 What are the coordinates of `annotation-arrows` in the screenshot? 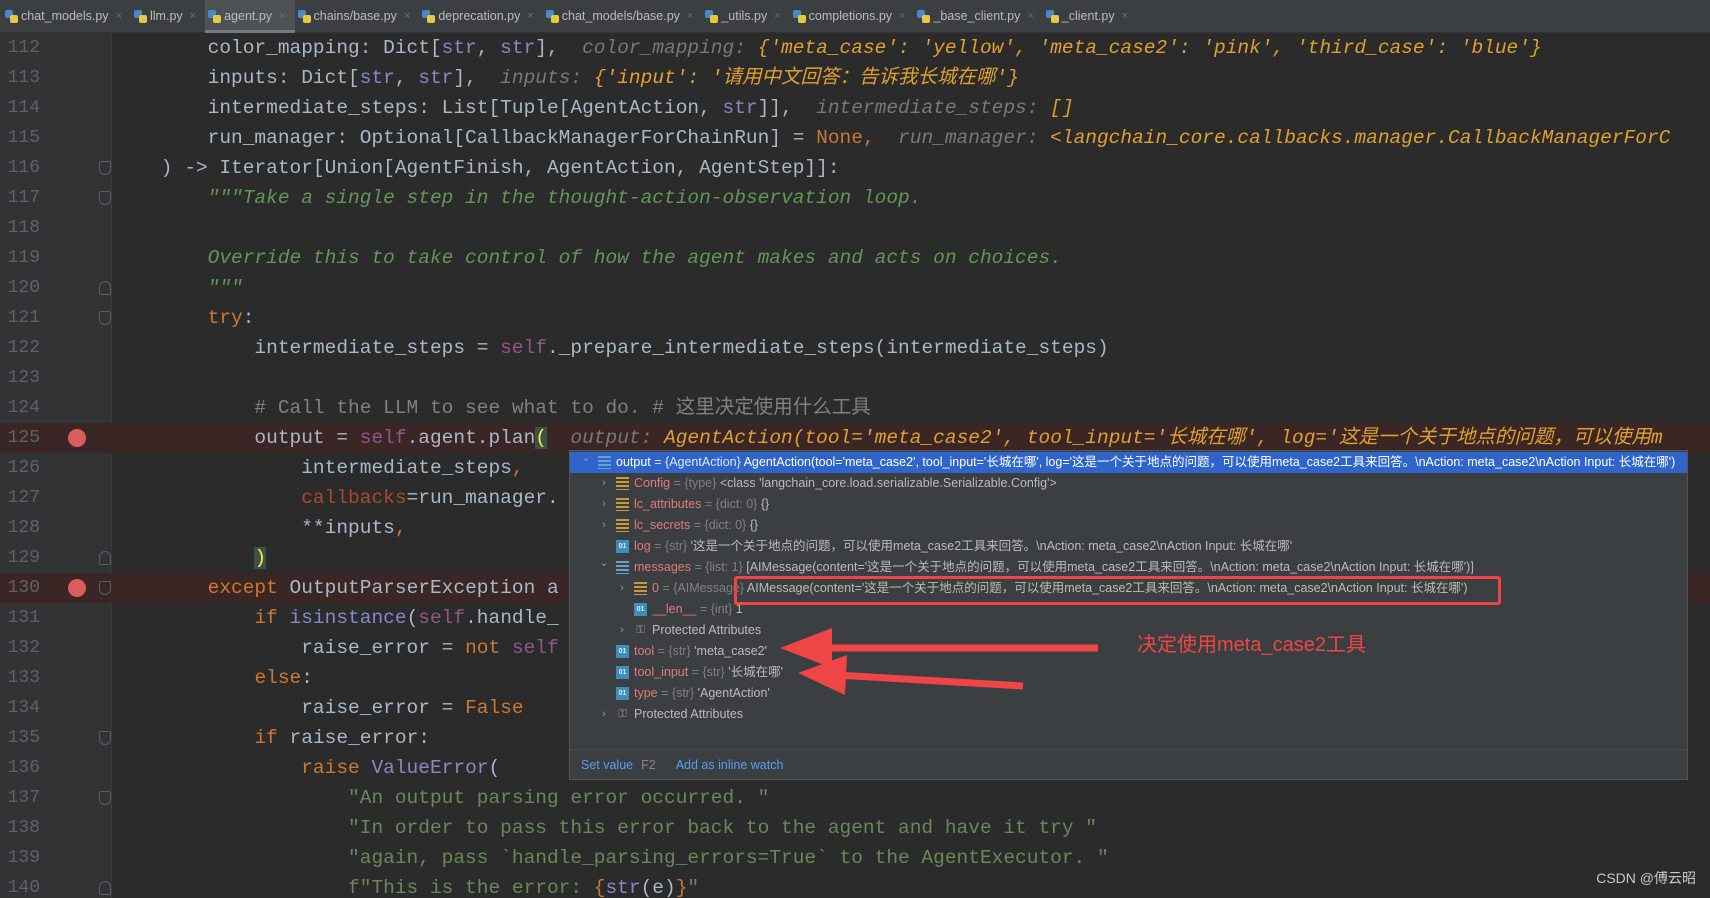 It's located at (939, 661).